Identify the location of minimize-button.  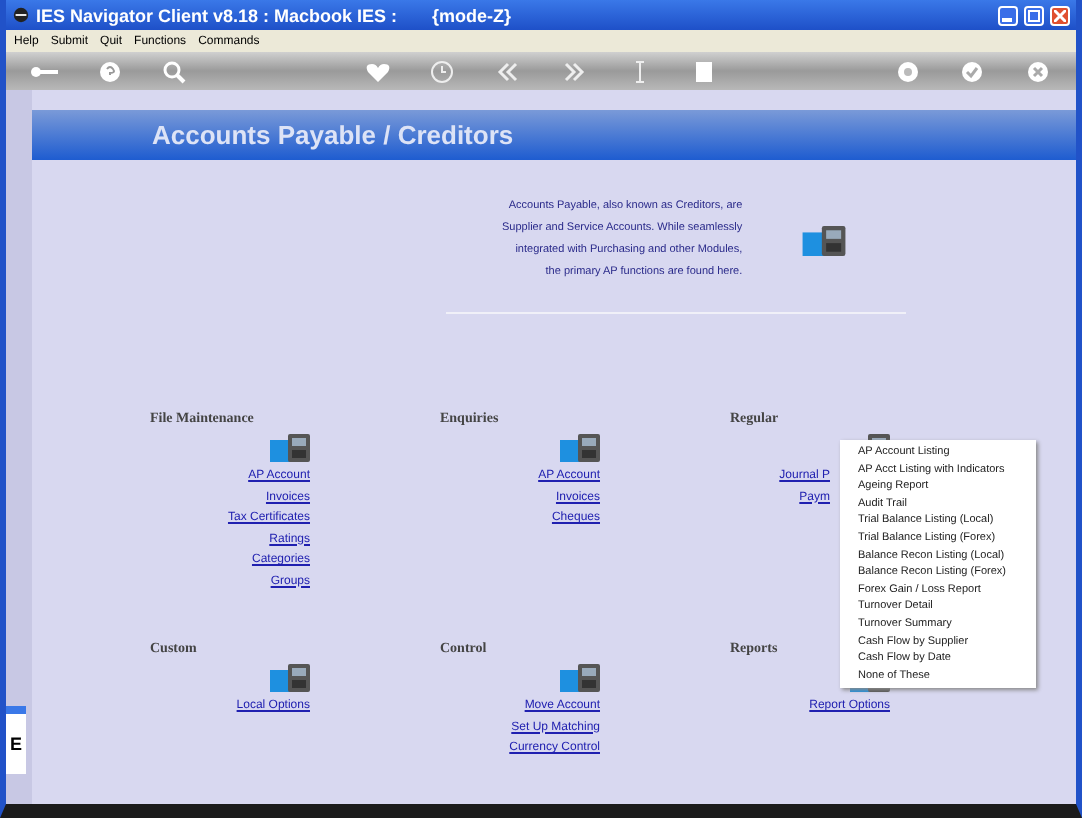
(1008, 15).